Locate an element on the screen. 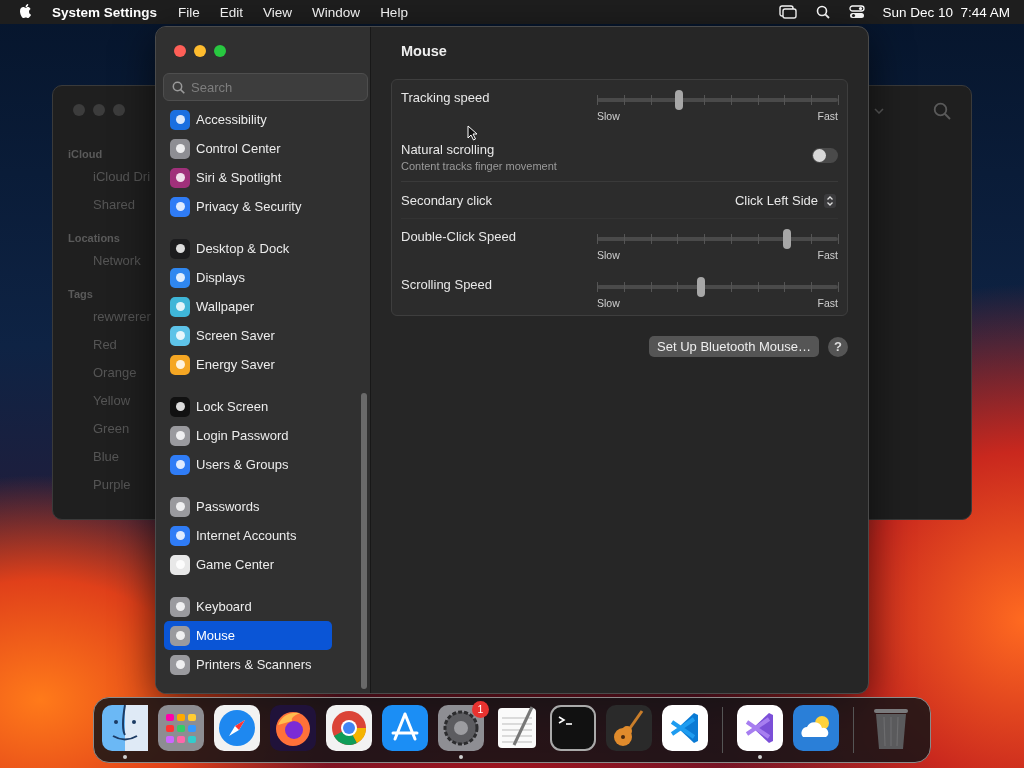  sidebar-item-label: Printers & Scanners is located at coordinates (254, 664).